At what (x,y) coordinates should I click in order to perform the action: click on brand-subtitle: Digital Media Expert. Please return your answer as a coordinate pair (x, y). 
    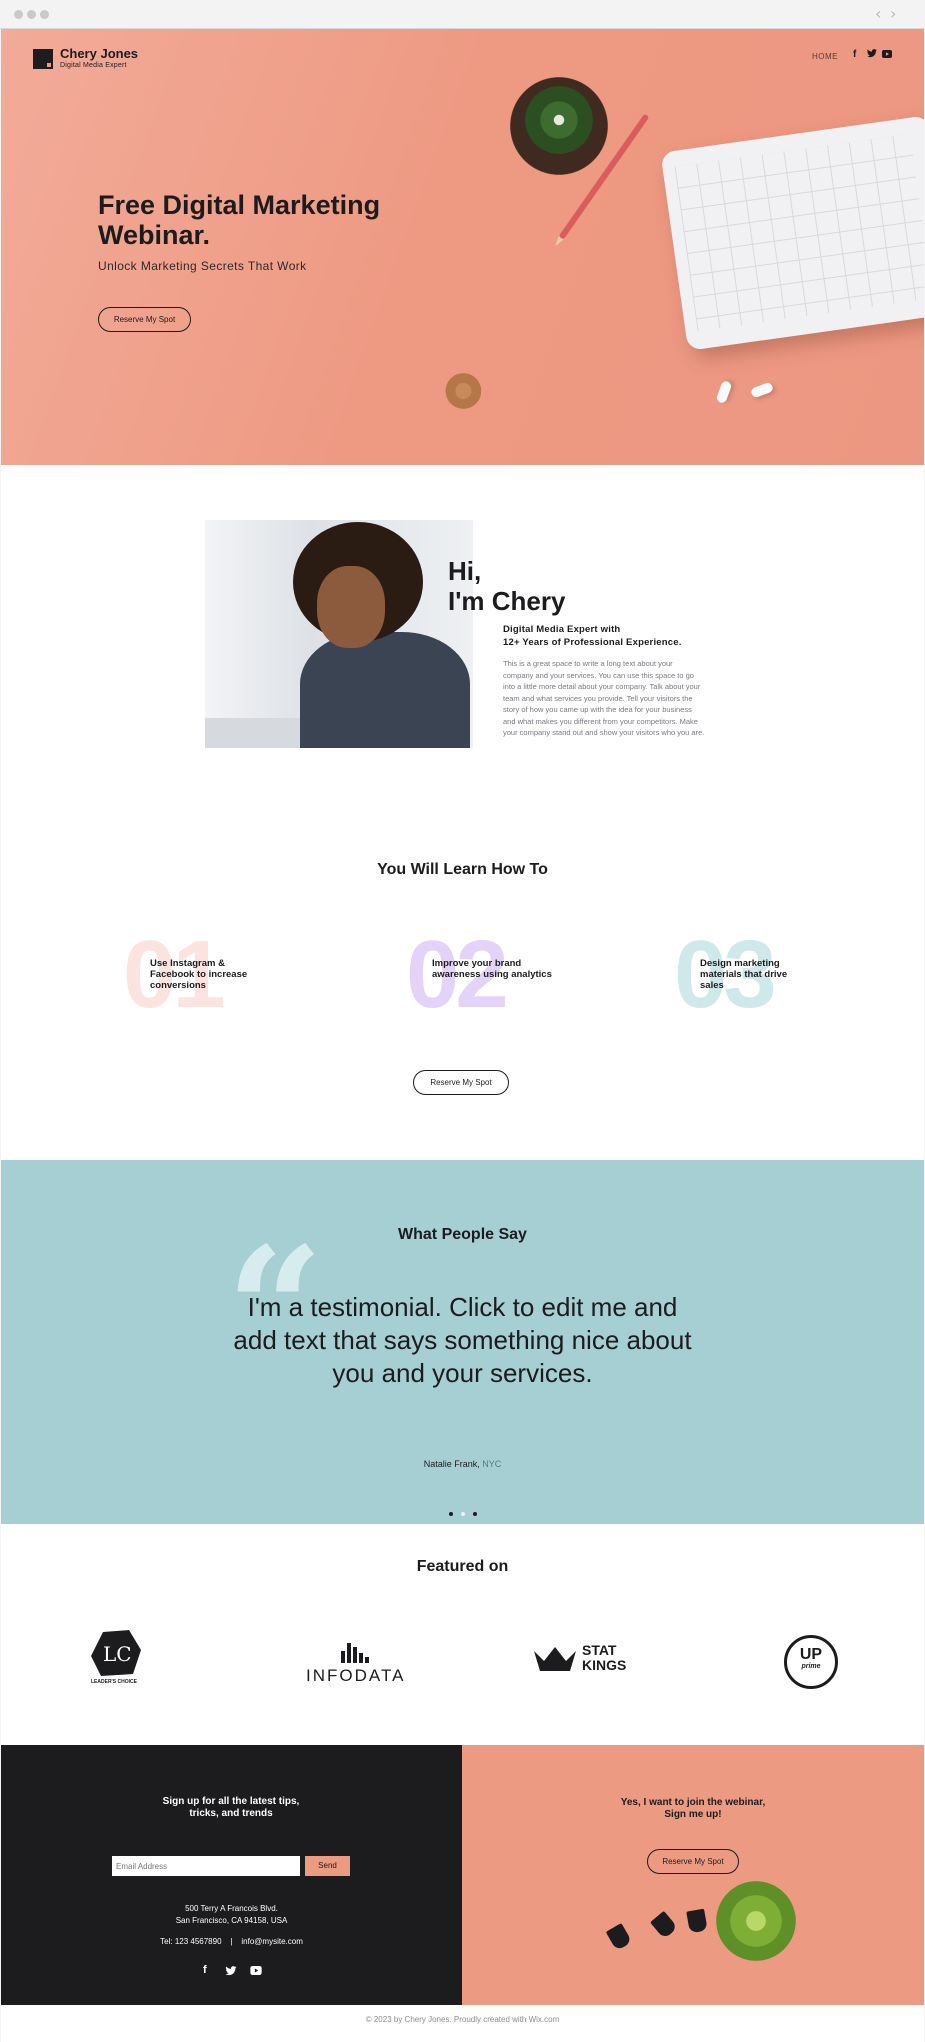
    Looking at the image, I should click on (93, 65).